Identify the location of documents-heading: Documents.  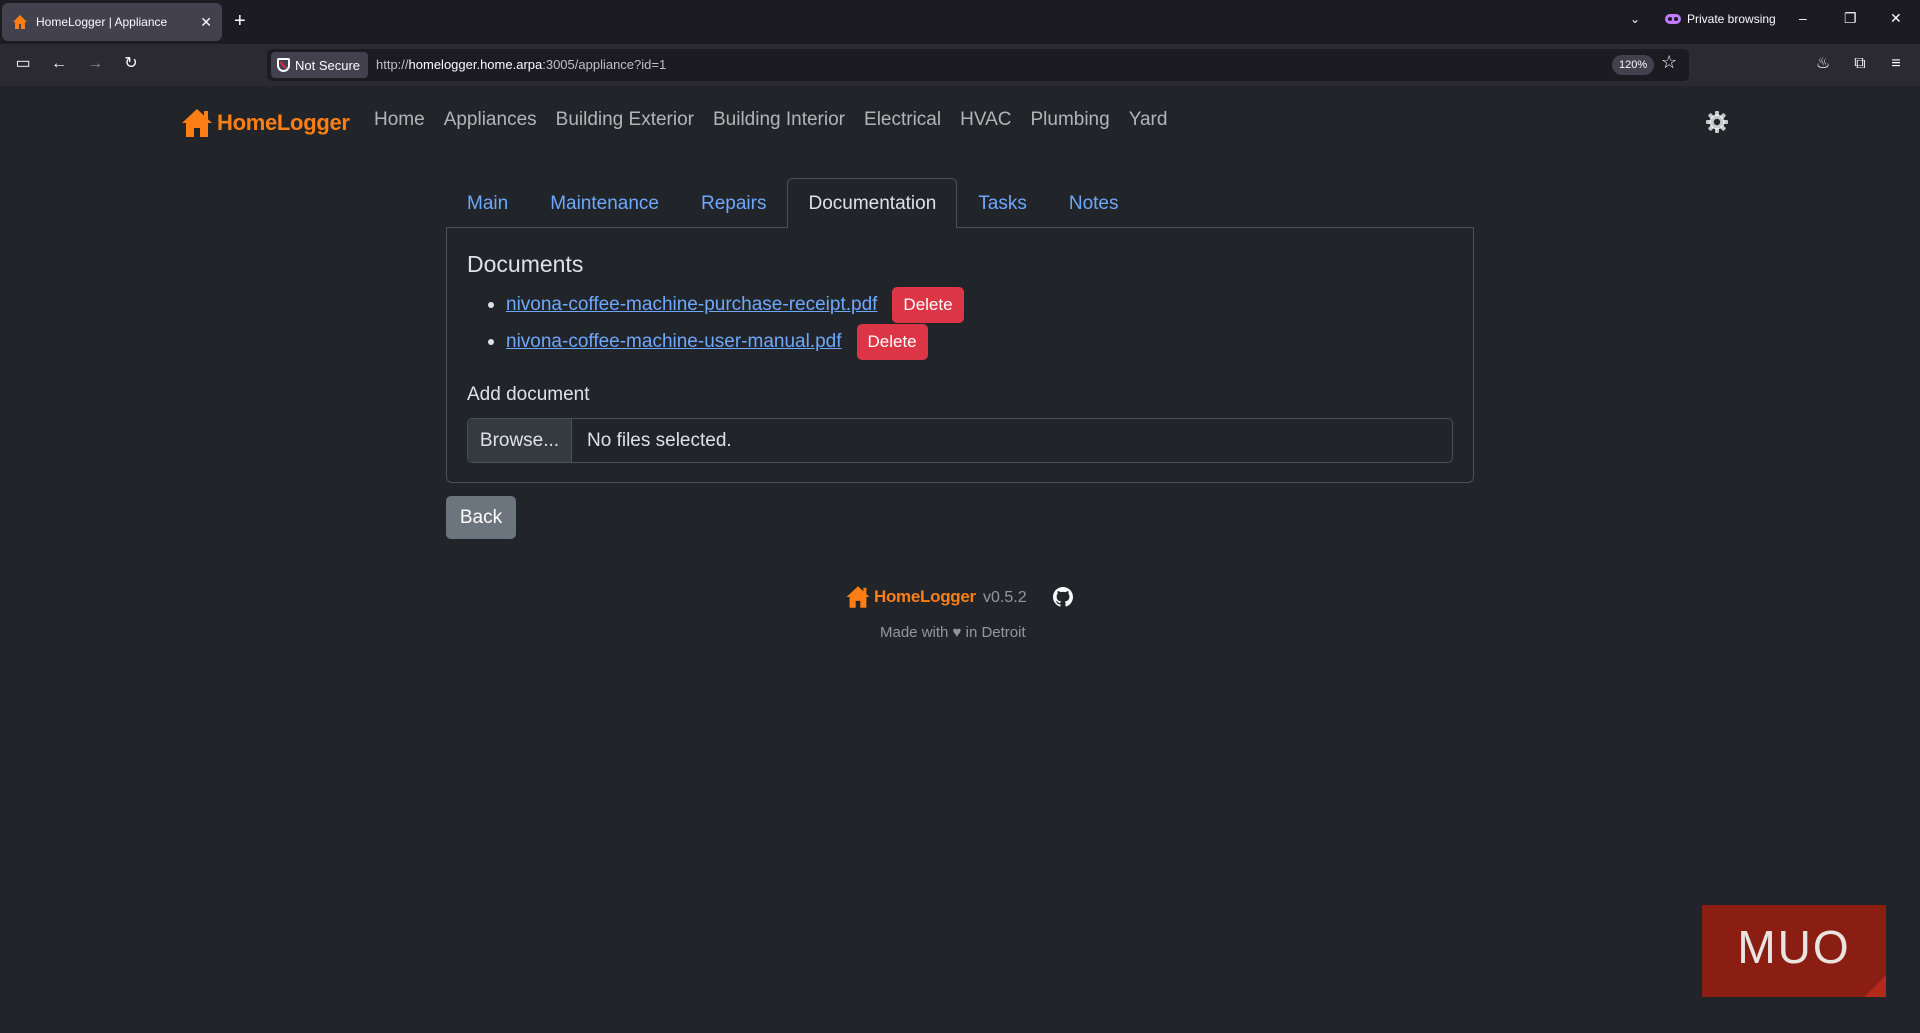
(525, 264).